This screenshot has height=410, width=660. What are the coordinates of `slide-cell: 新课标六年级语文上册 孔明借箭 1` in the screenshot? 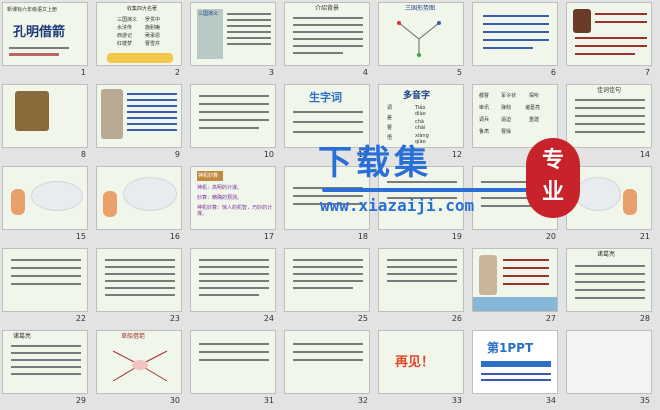 It's located at (45, 41).